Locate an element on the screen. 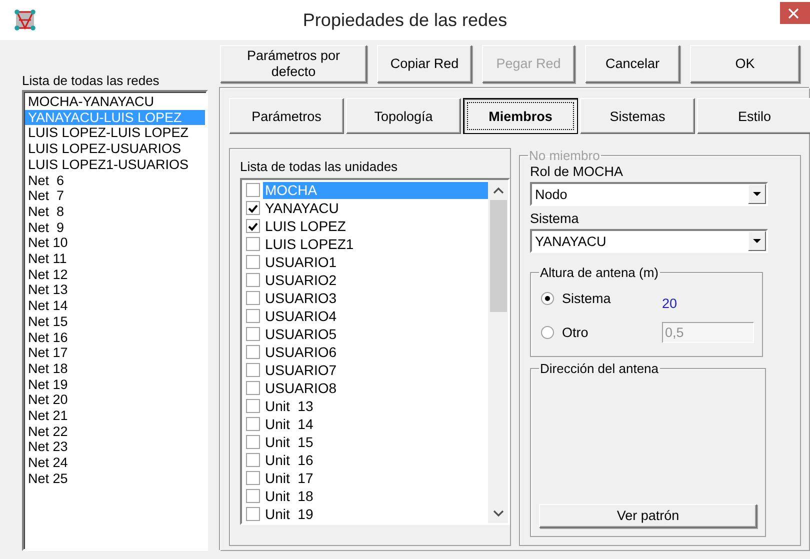  tab: Topología is located at coordinates (403, 116).